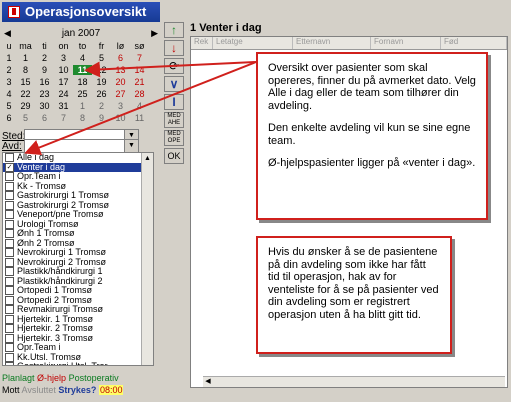 Image resolution: width=511 pixels, height=402 pixels. Describe the element at coordinates (147, 259) in the screenshot. I see `list-scrollbar: ▲` at that location.